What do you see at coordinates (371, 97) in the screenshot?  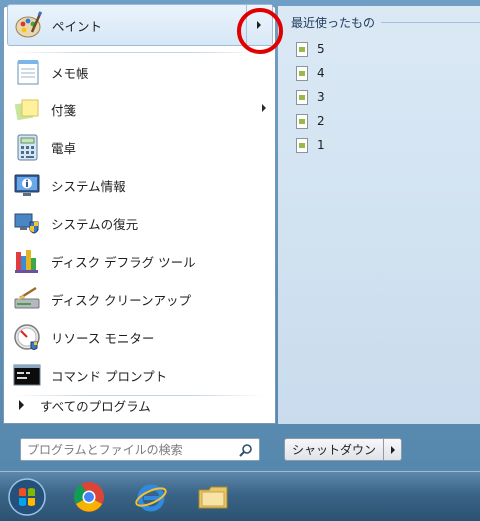 I see `recent-item: 3` at bounding box center [371, 97].